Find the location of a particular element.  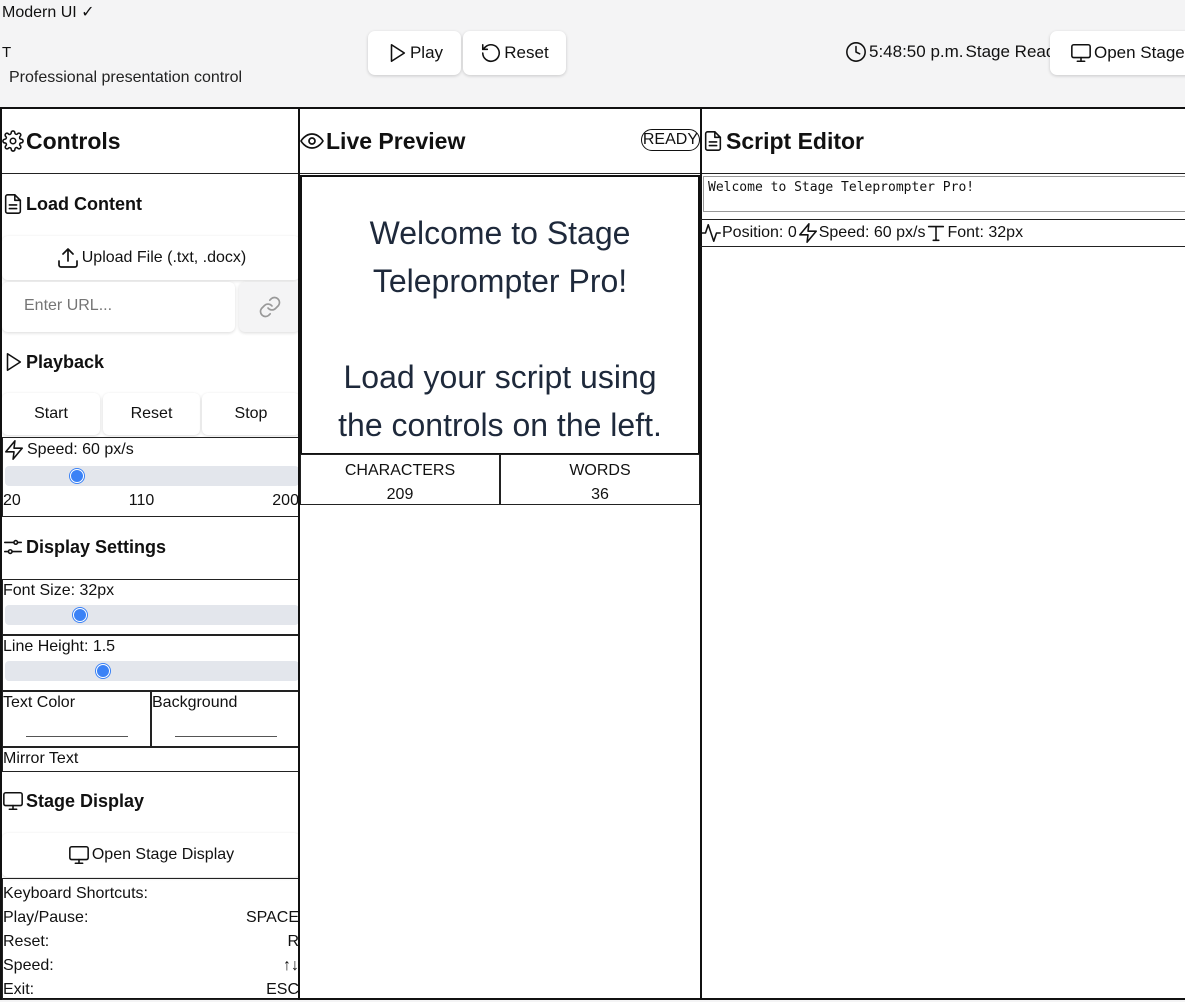

header-reset-label: Reset is located at coordinates (526, 52).